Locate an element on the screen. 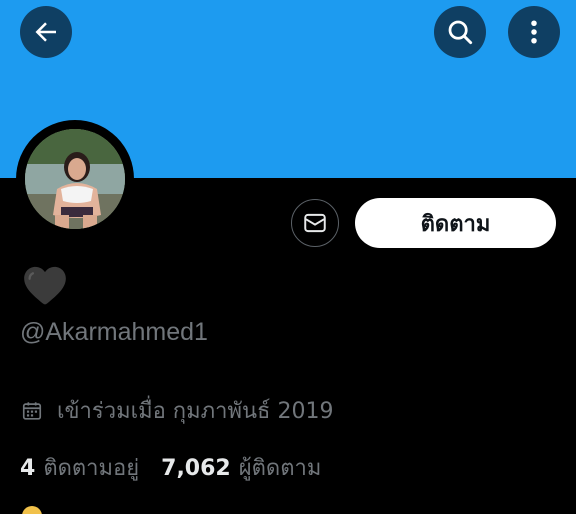 This screenshot has width=576, height=514. joined-date-row: เข้าร่วมเมื่อ กุมภาพันธ์ 2019 is located at coordinates (177, 410).